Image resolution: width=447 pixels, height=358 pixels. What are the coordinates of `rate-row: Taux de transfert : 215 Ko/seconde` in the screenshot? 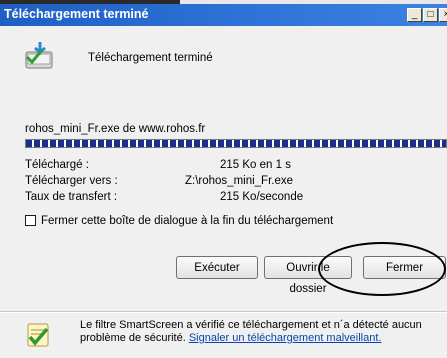 It's located at (164, 197).